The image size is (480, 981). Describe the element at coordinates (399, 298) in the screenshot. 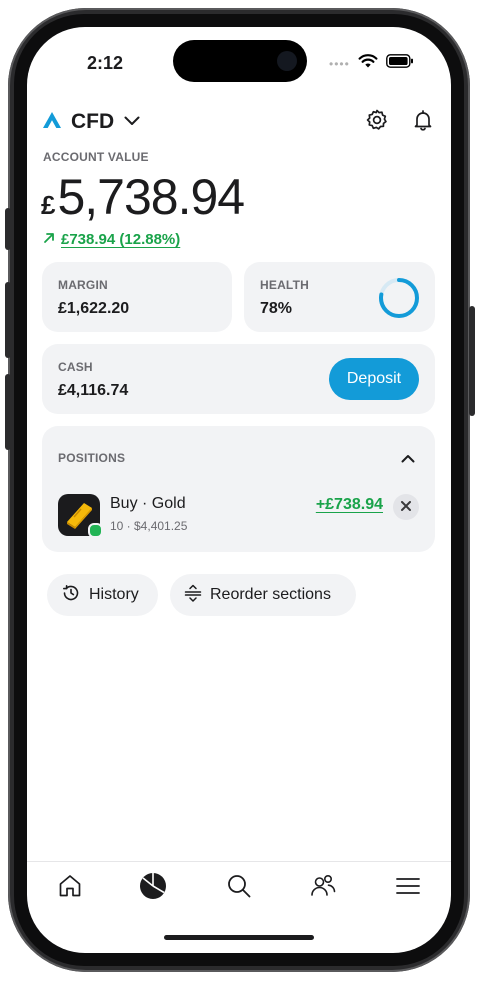

I see `health-gauge` at that location.